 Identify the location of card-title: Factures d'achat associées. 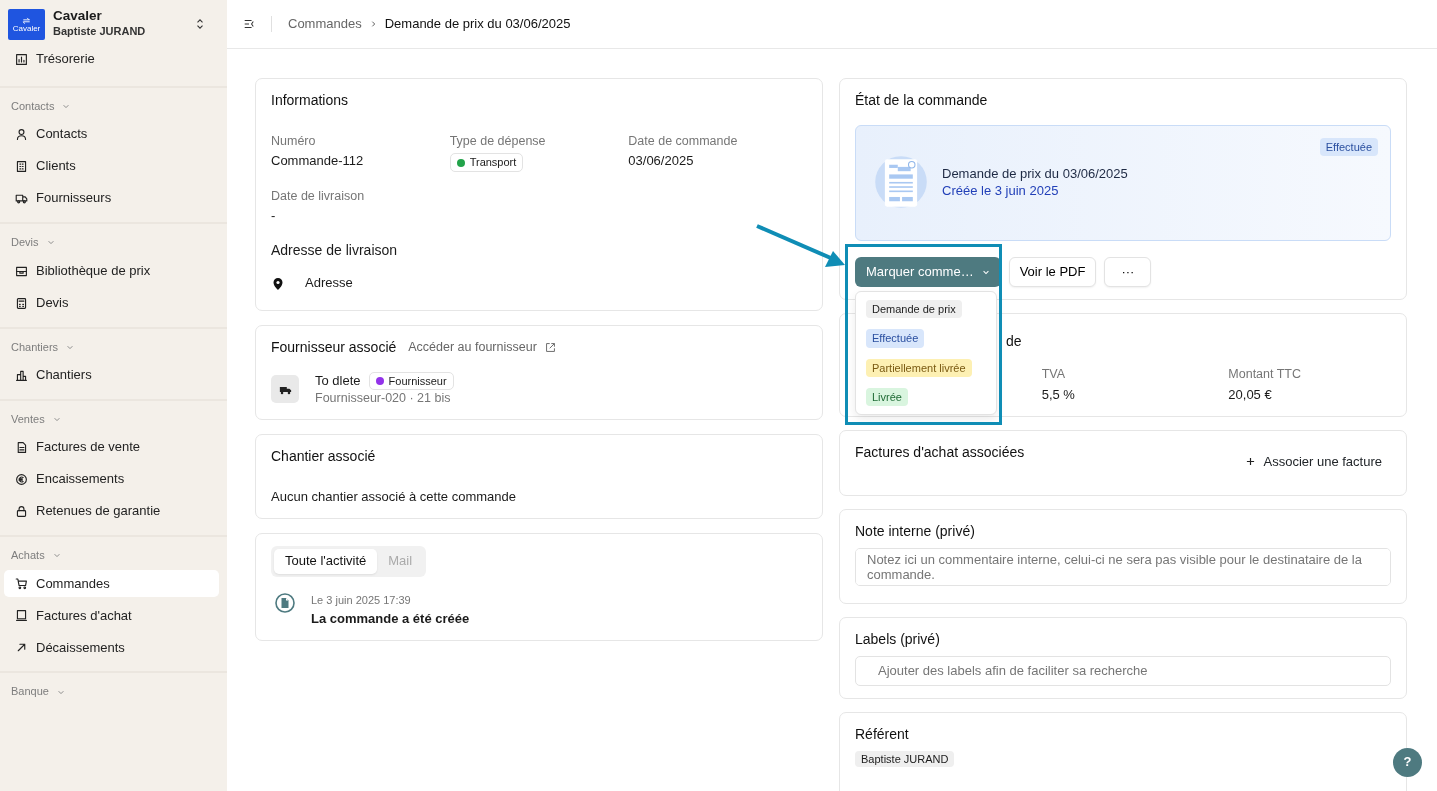
(940, 451).